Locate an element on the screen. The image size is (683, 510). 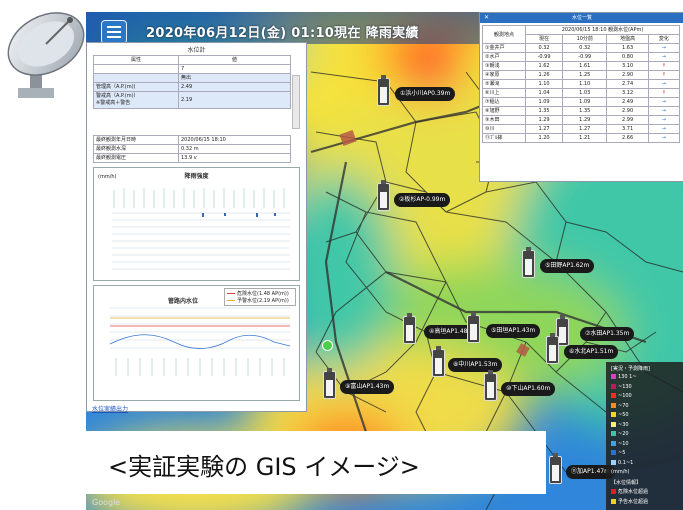
legend-item: (mm/h) is located at coordinates (620, 472).